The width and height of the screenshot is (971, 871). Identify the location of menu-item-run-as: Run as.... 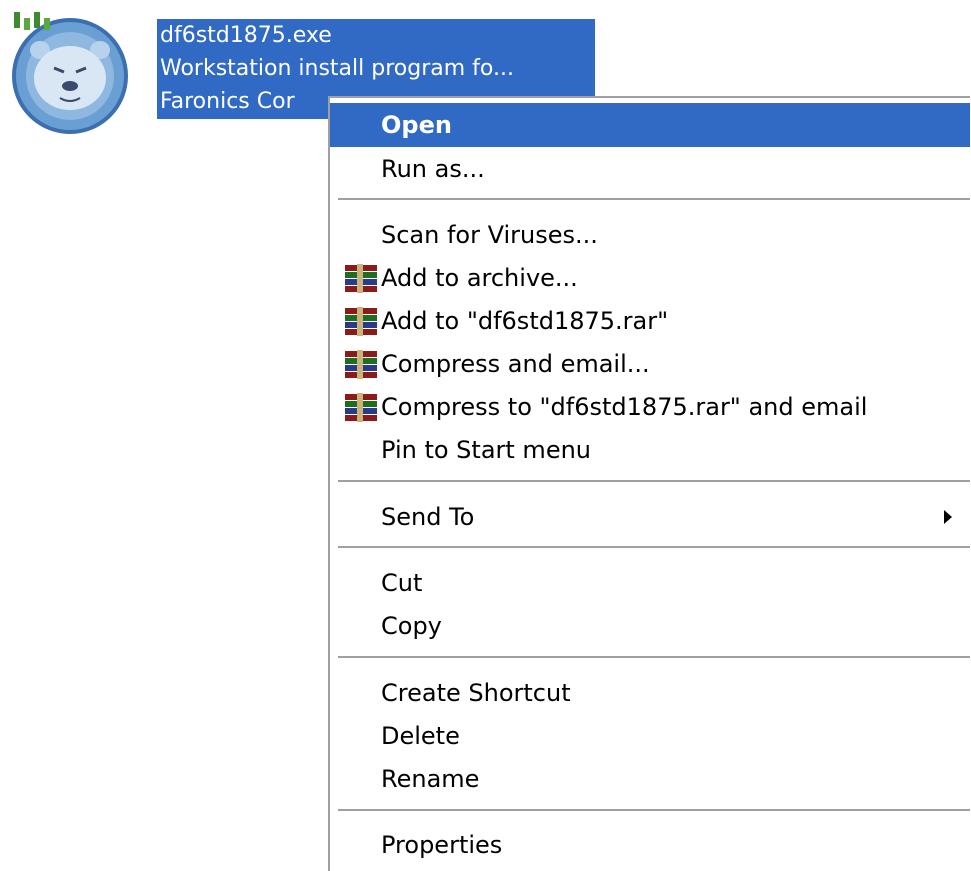
(650, 169).